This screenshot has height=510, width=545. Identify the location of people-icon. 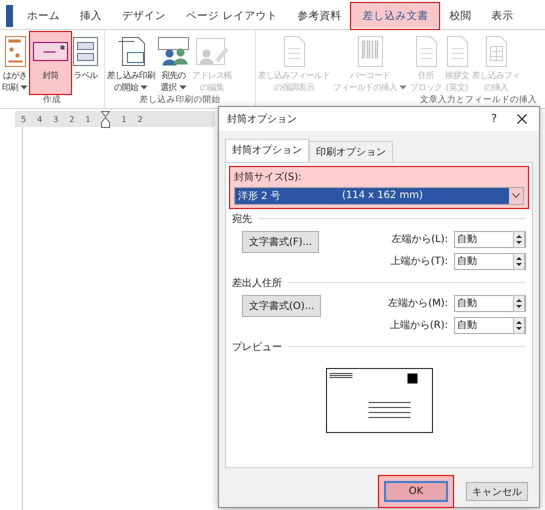
(173, 51).